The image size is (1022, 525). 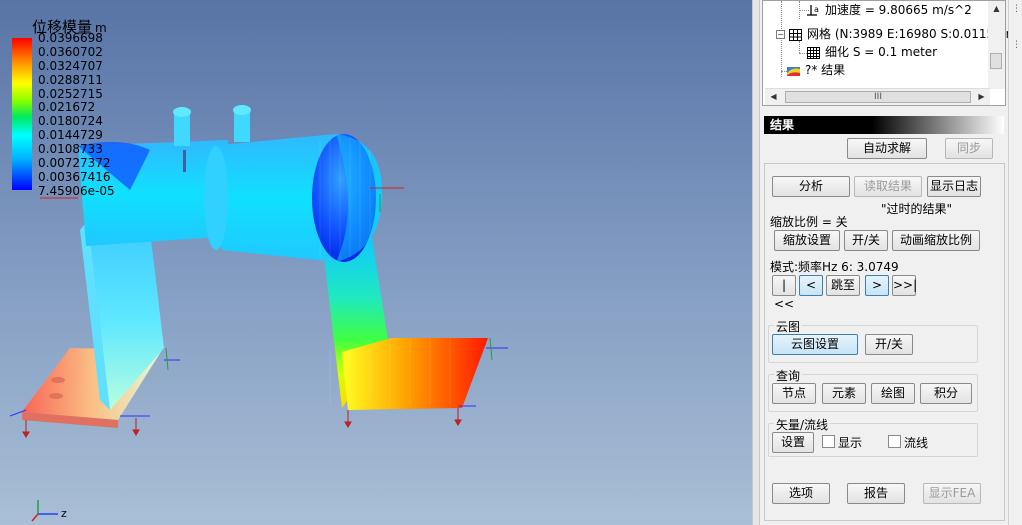 I want to click on legend-value: 0.00727372, so click(x=74, y=163).